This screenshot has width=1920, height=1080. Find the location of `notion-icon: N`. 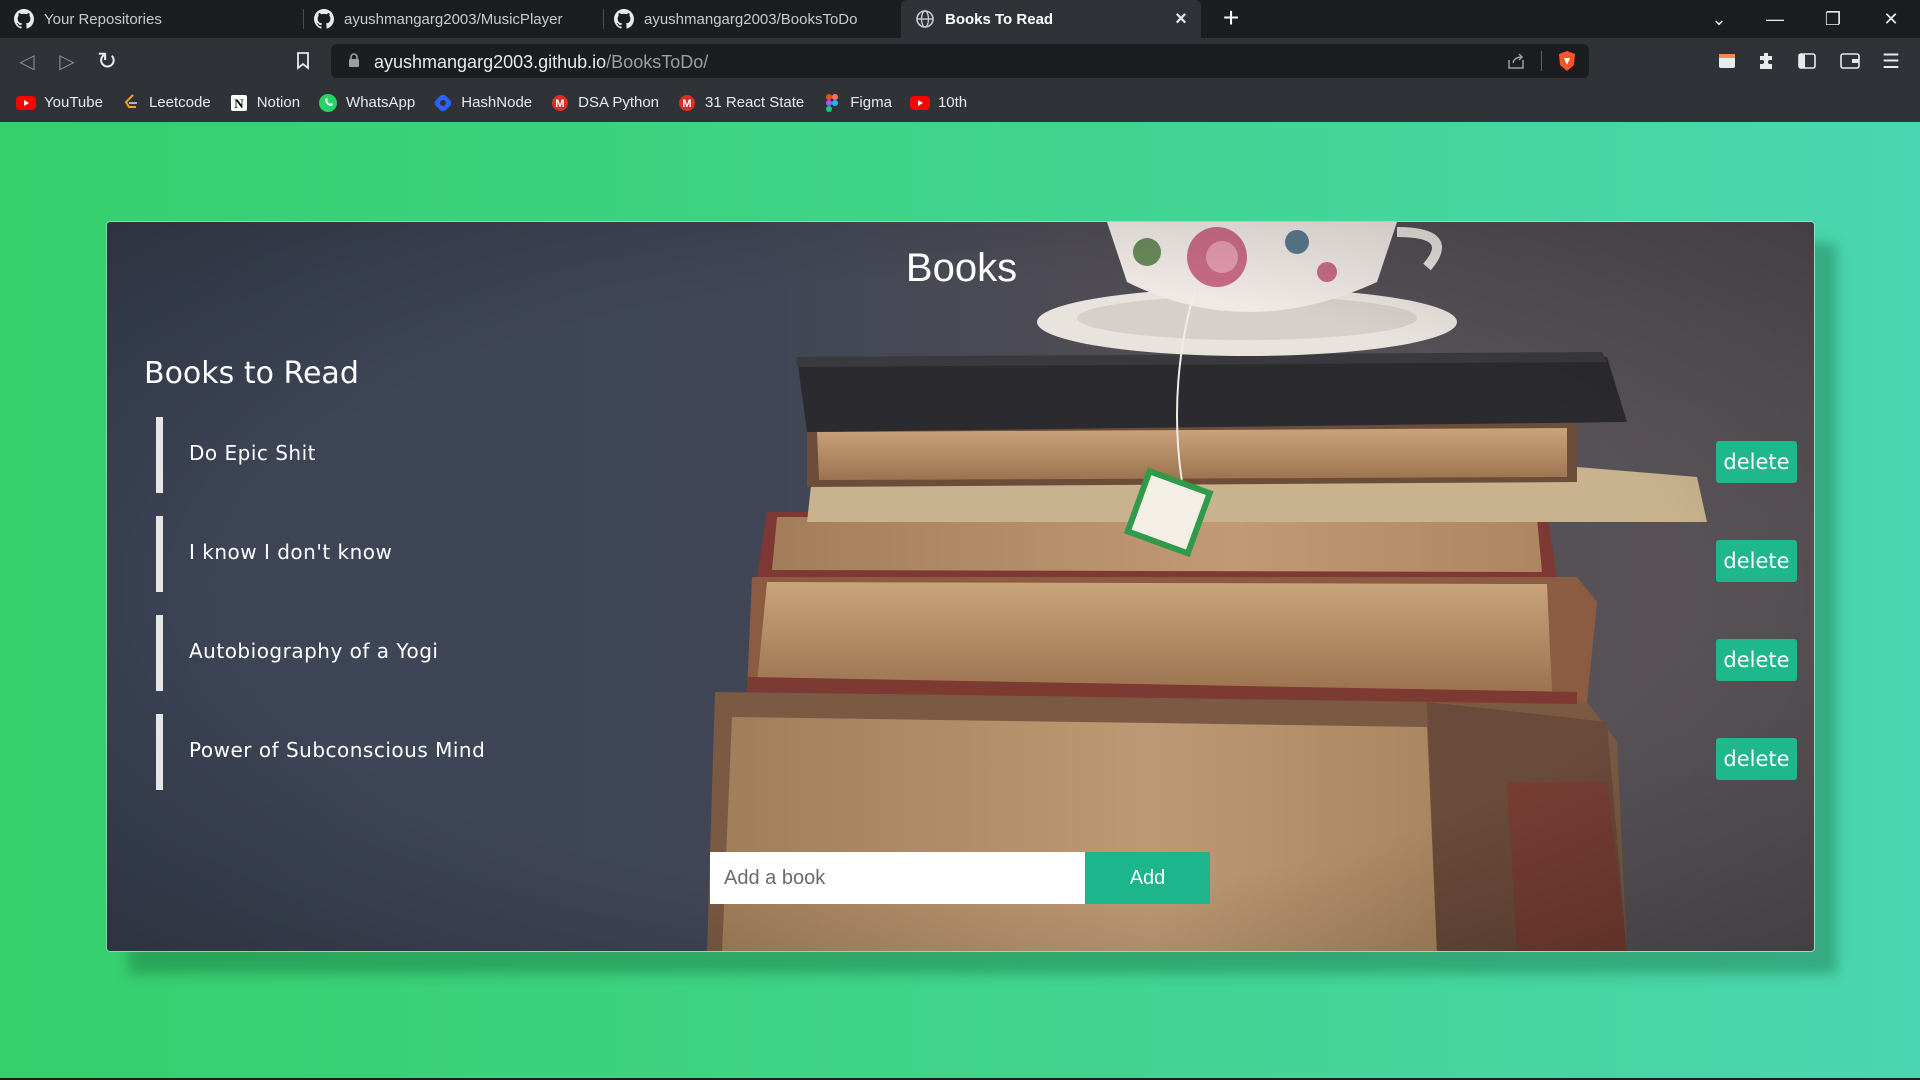

notion-icon: N is located at coordinates (239, 103).